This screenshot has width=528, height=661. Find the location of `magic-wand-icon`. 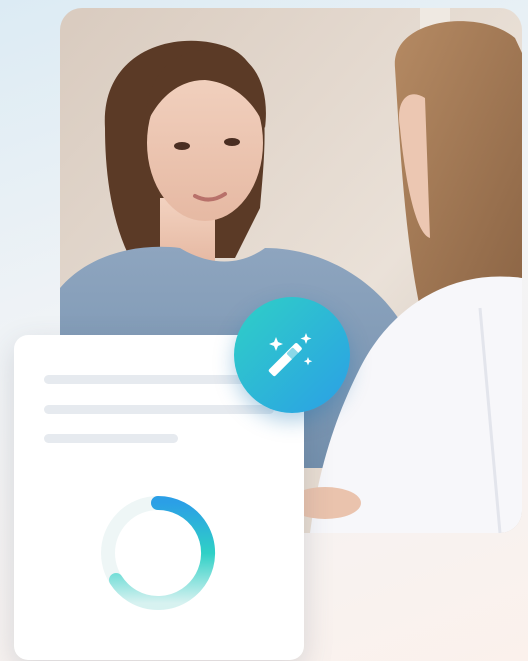

magic-wand-icon is located at coordinates (290, 355).